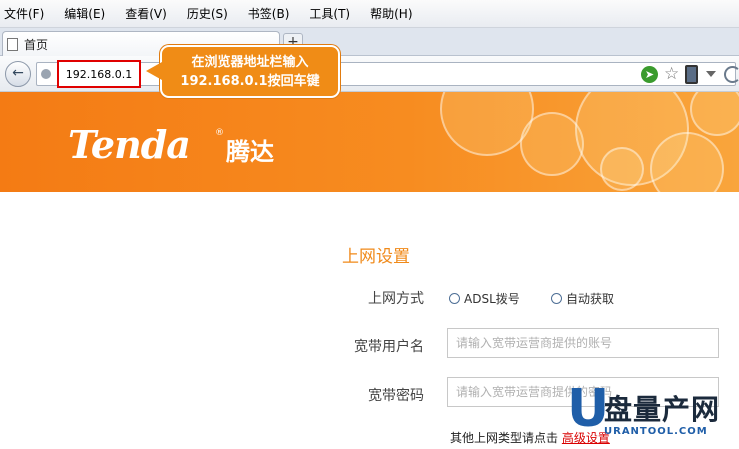 Image resolution: width=739 pixels, height=449 pixels. I want to click on watermark-text: 盘量产网, so click(662, 409).